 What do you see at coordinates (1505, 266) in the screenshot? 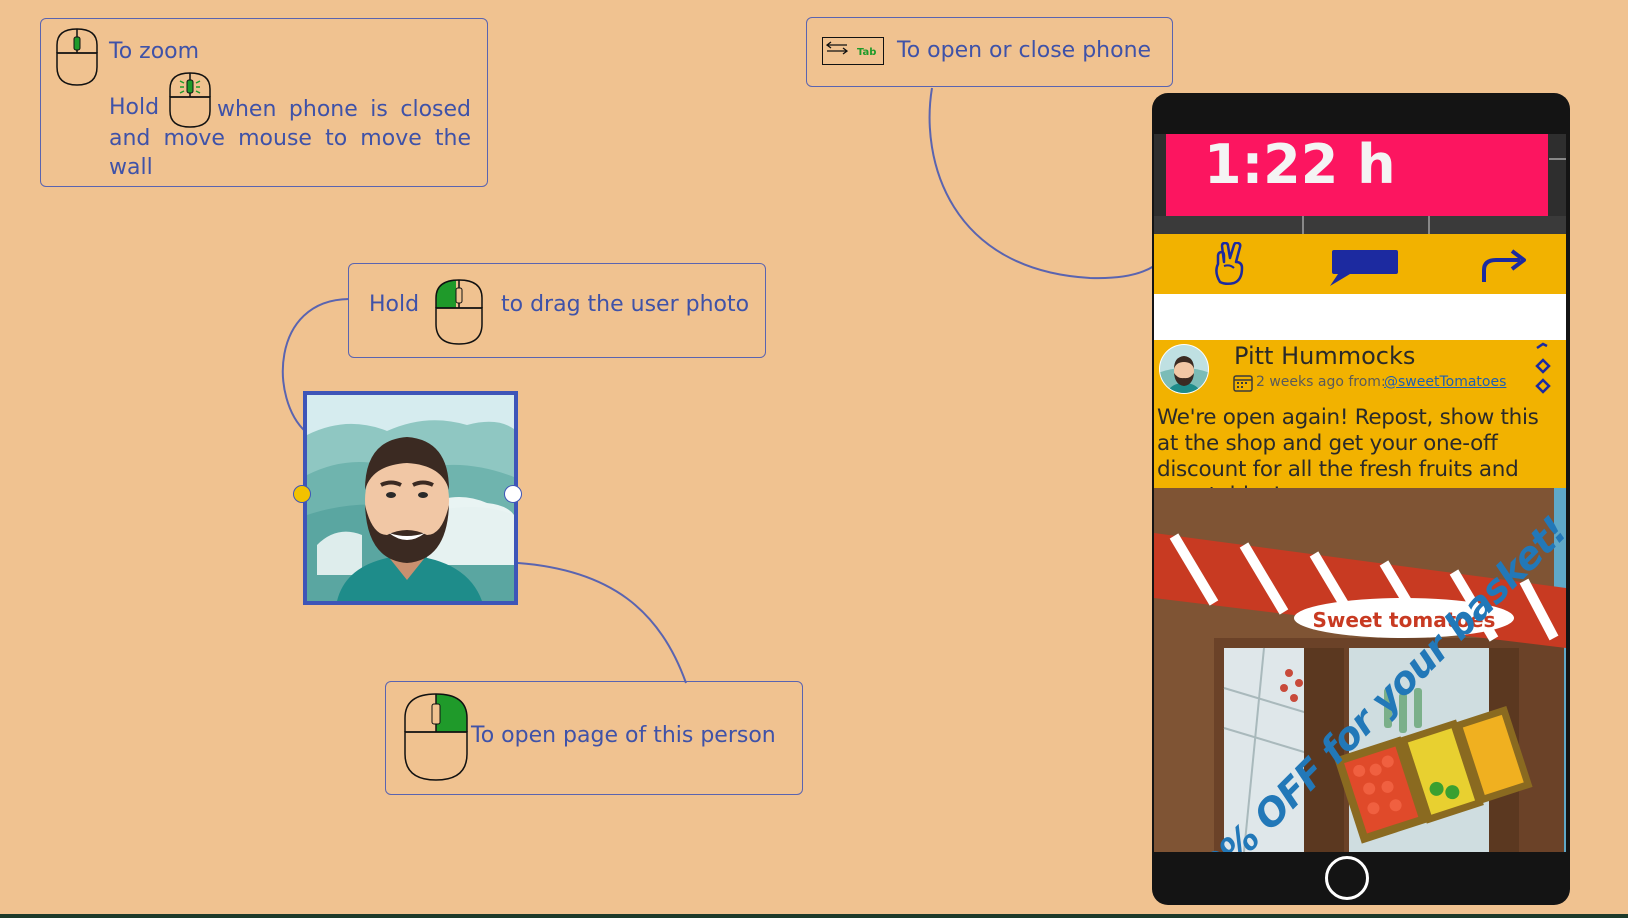
I see `share-arrow-icon` at bounding box center [1505, 266].